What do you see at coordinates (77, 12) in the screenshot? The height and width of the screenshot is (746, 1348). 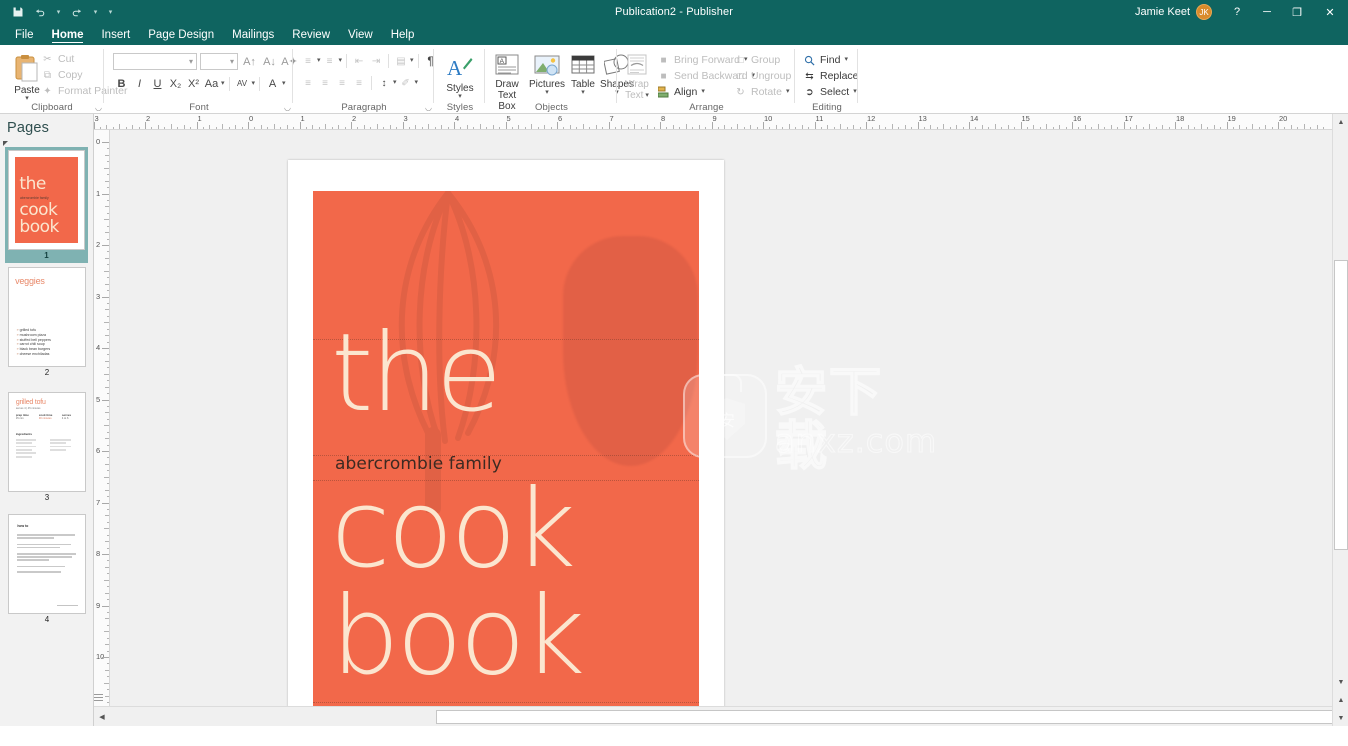 I see `redo-icon` at bounding box center [77, 12].